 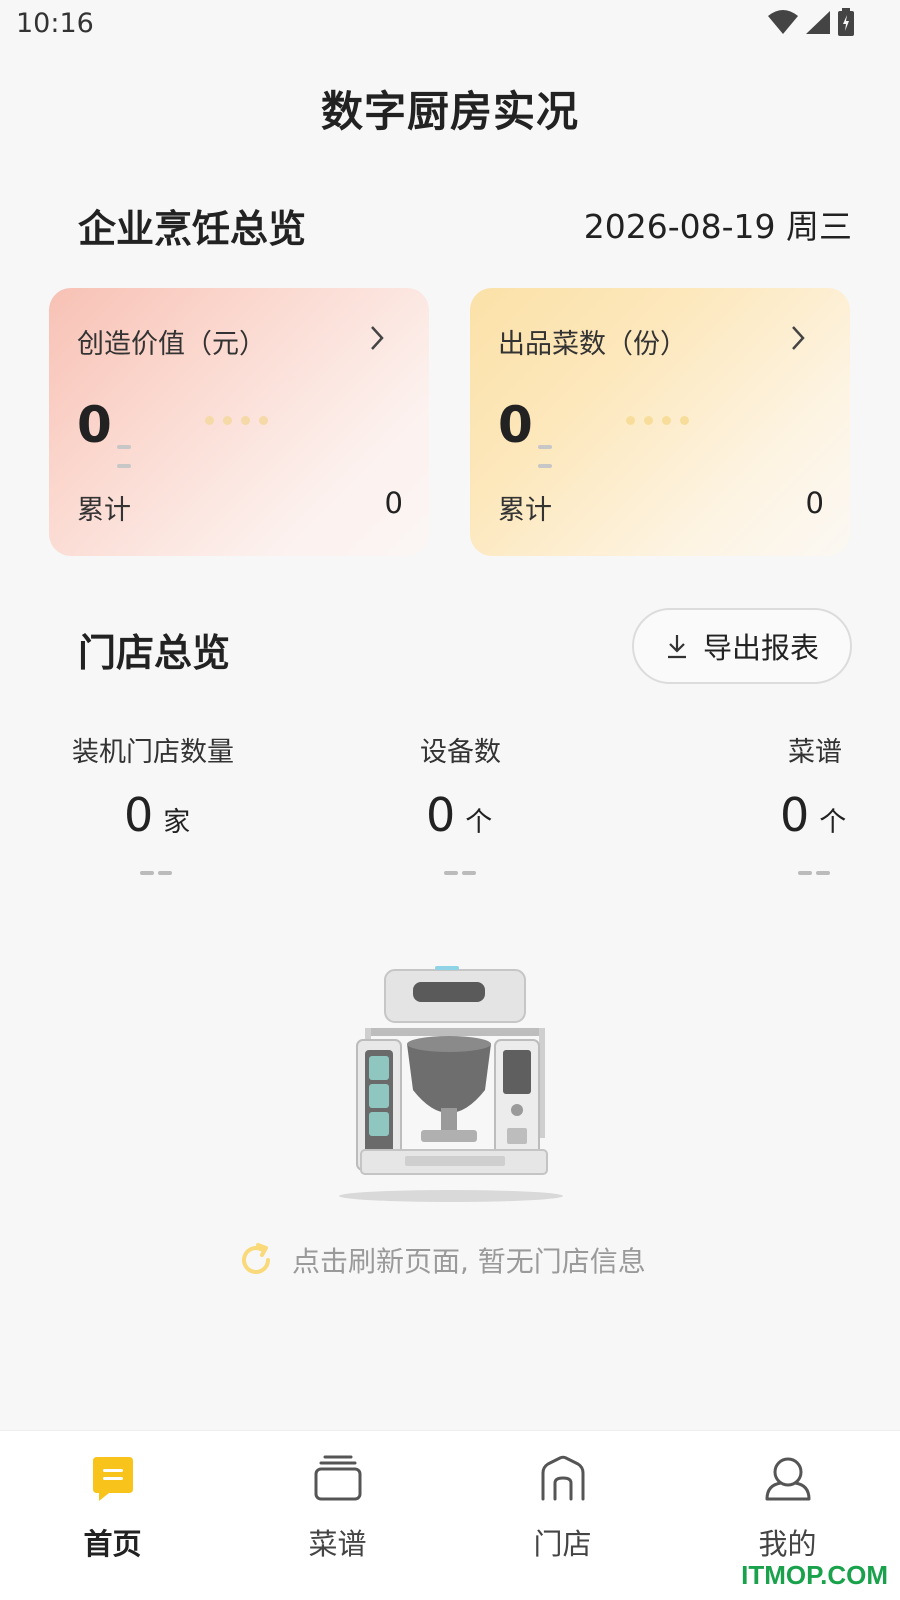 What do you see at coordinates (676, 647) in the screenshot?
I see `download-icon` at bounding box center [676, 647].